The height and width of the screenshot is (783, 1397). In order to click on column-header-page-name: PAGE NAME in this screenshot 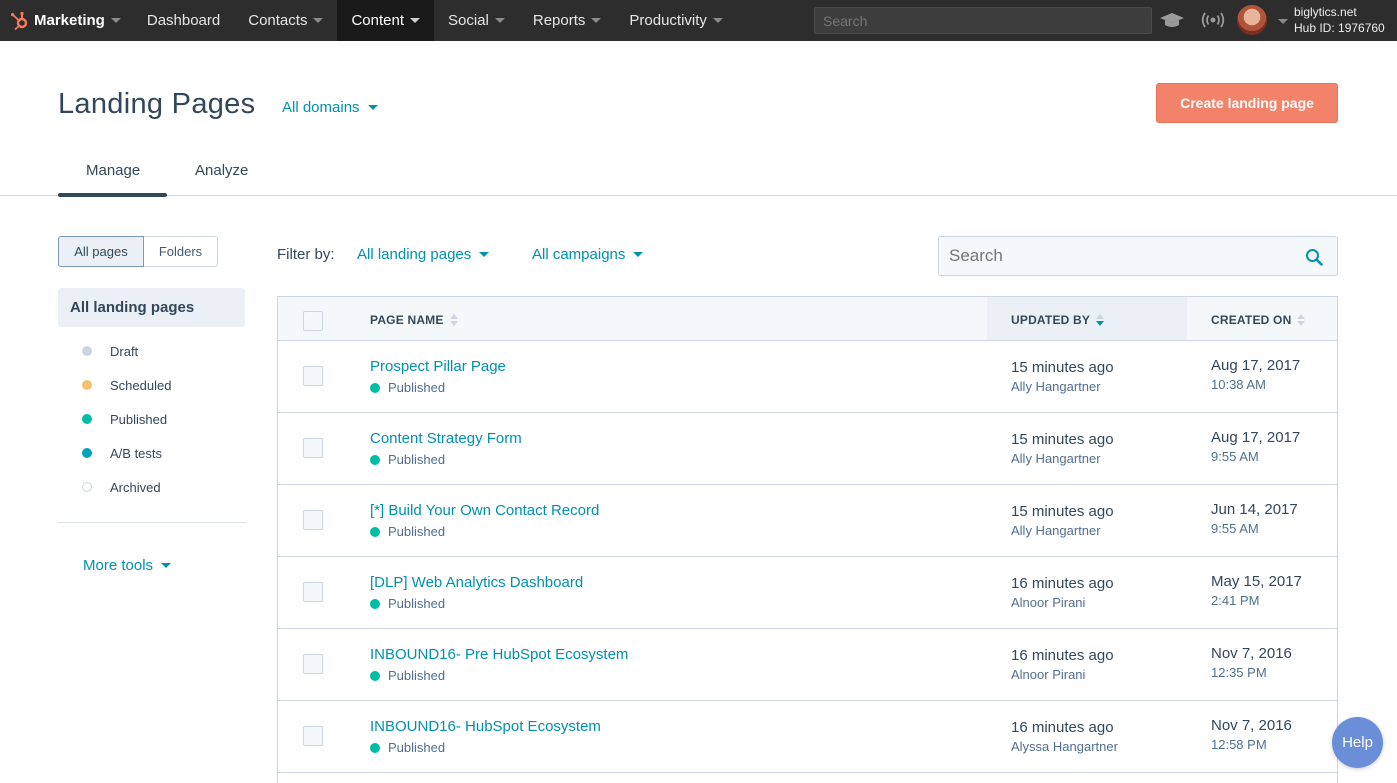, I will do `click(414, 320)`.